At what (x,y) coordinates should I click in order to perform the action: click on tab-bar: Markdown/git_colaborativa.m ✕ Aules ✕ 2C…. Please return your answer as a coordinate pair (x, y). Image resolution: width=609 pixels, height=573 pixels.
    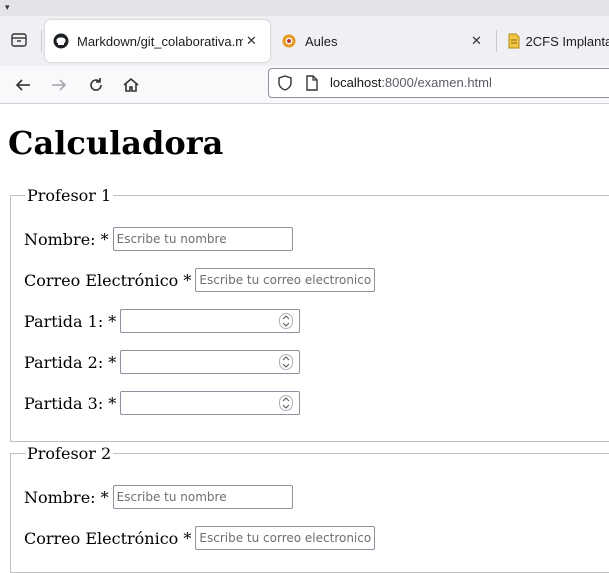
    Looking at the image, I should click on (304, 41).